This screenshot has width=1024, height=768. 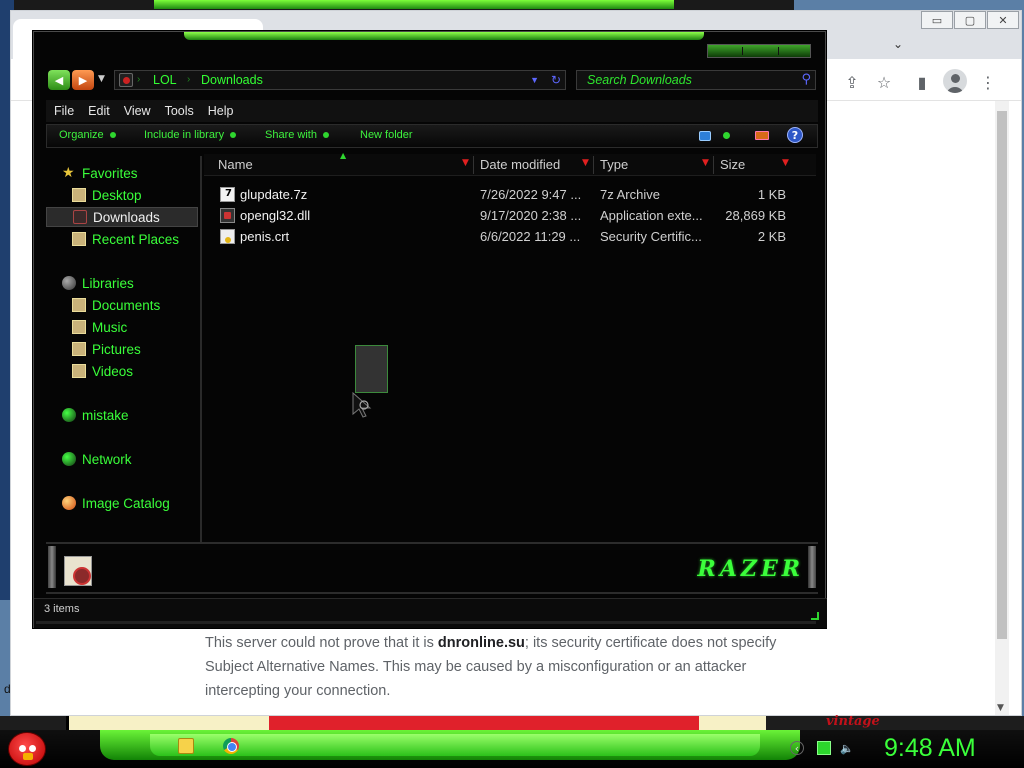 I want to click on column-name: Name, so click(x=235, y=164).